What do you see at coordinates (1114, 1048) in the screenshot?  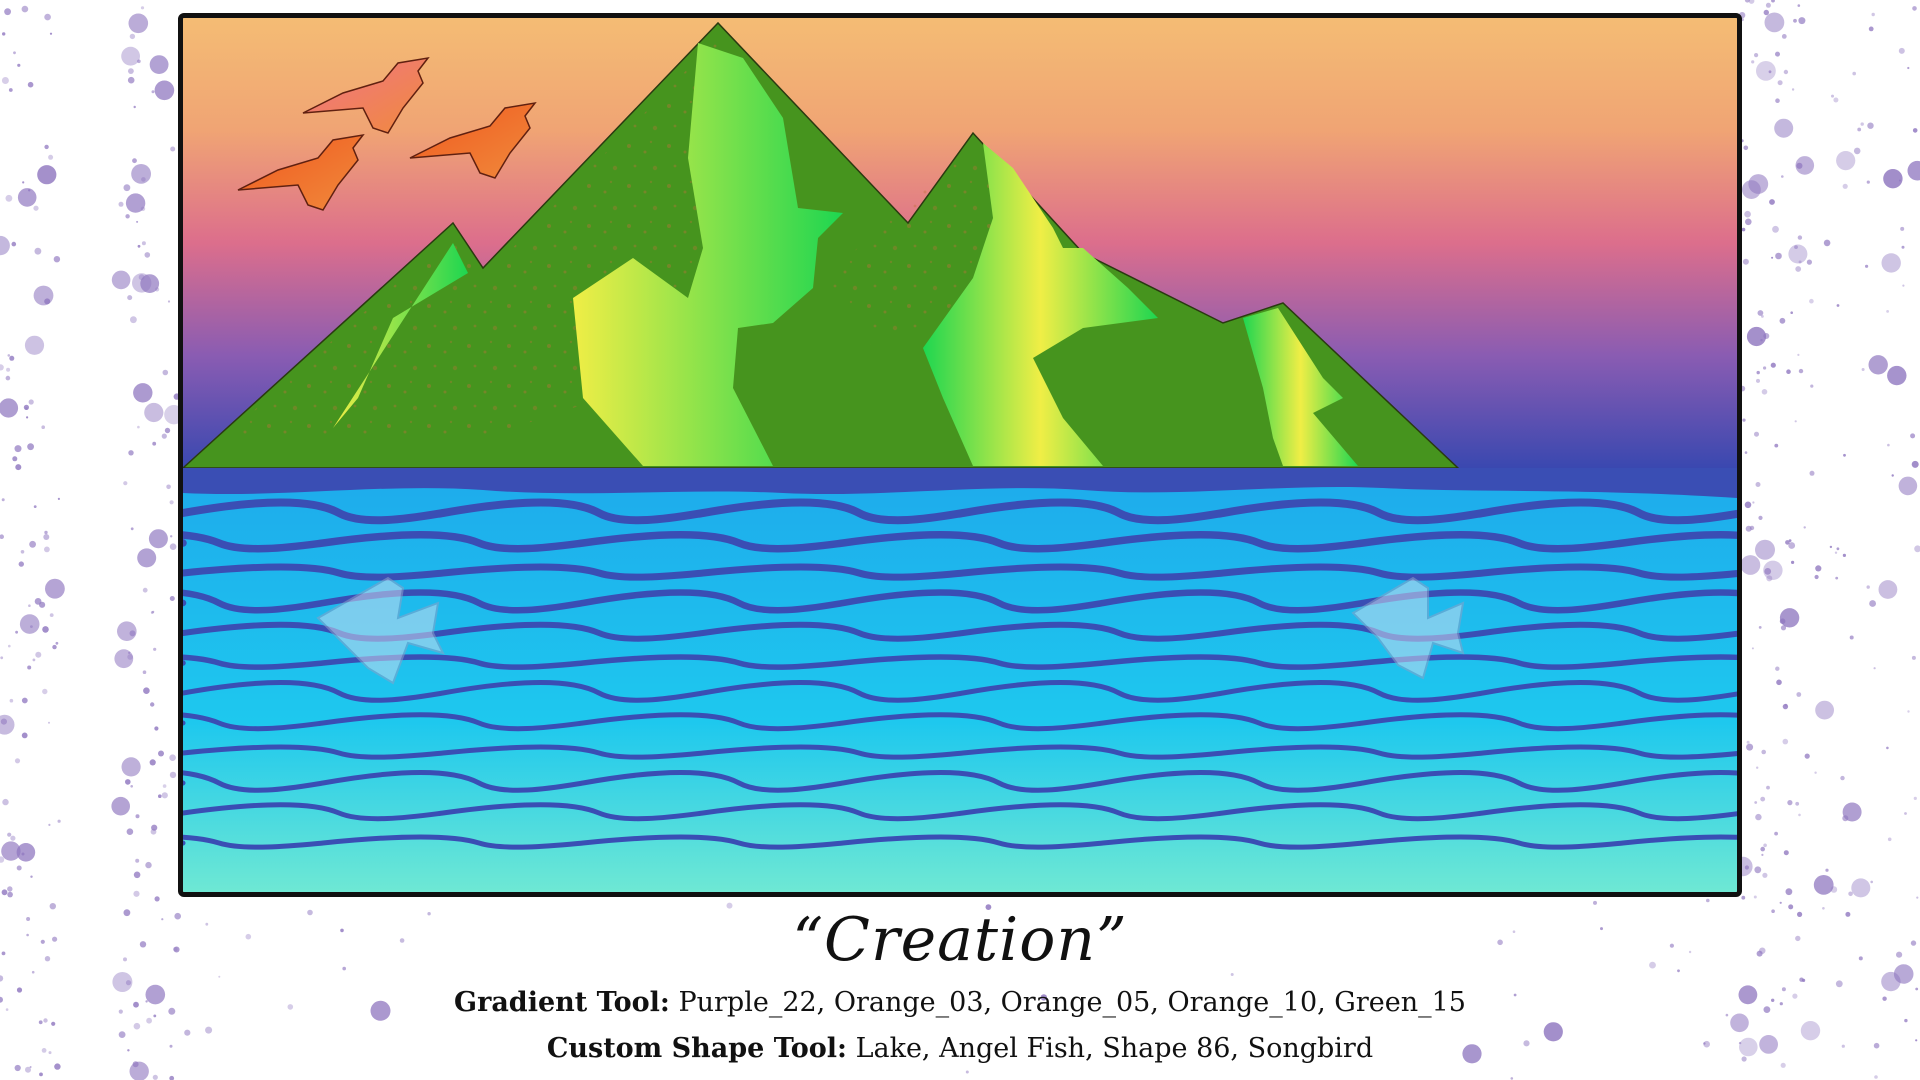 I see `caption-value: Lake, Angel Fish, Shape 86, Songbird` at bounding box center [1114, 1048].